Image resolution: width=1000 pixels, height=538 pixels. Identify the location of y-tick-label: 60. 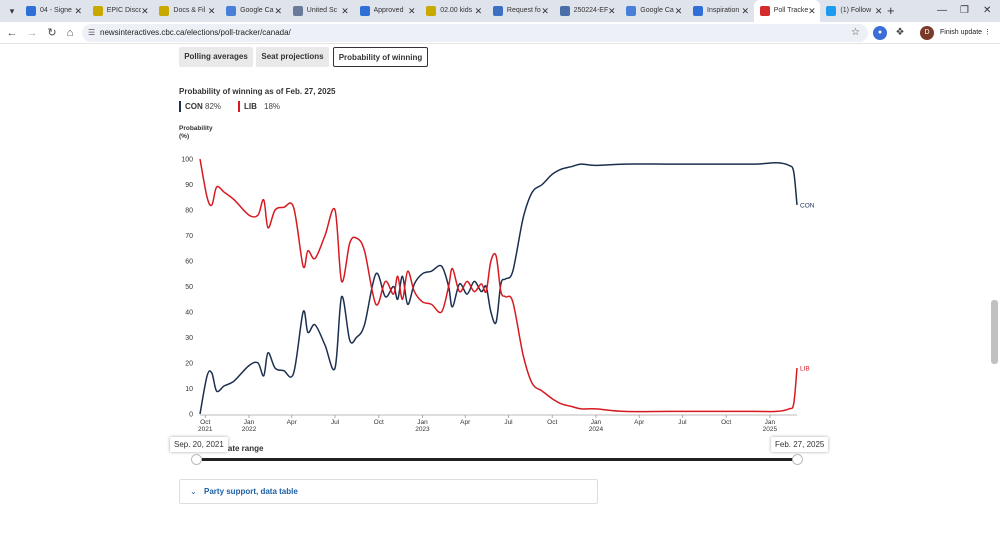
(189, 262).